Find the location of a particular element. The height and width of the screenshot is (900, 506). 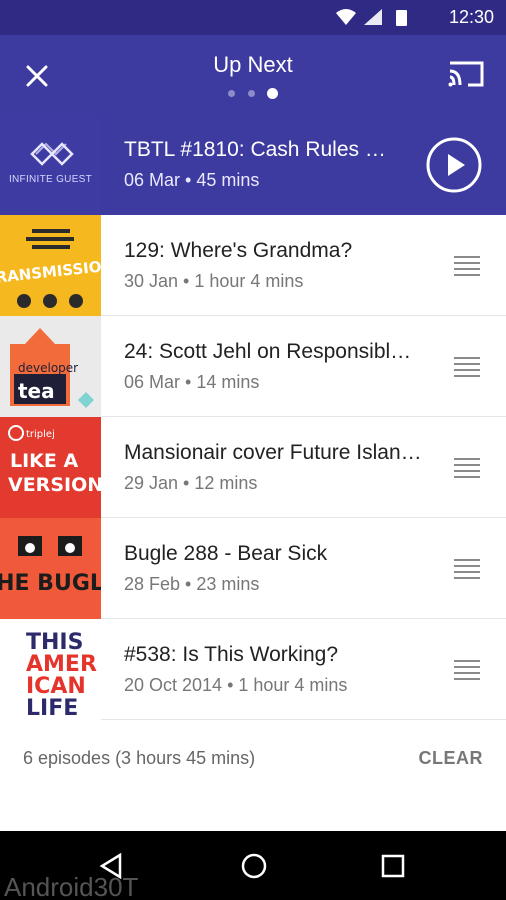

developer-tea-artwork-icon: developer tea is located at coordinates (50, 366).